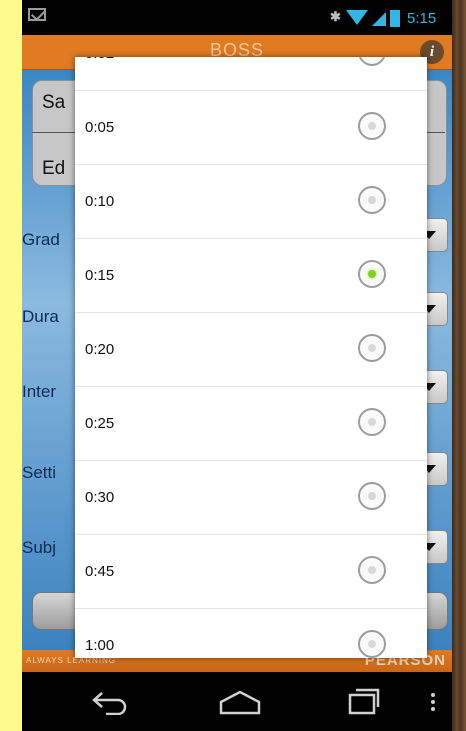 This screenshot has width=466, height=731. Describe the element at coordinates (110, 701) in the screenshot. I see `back-icon` at that location.